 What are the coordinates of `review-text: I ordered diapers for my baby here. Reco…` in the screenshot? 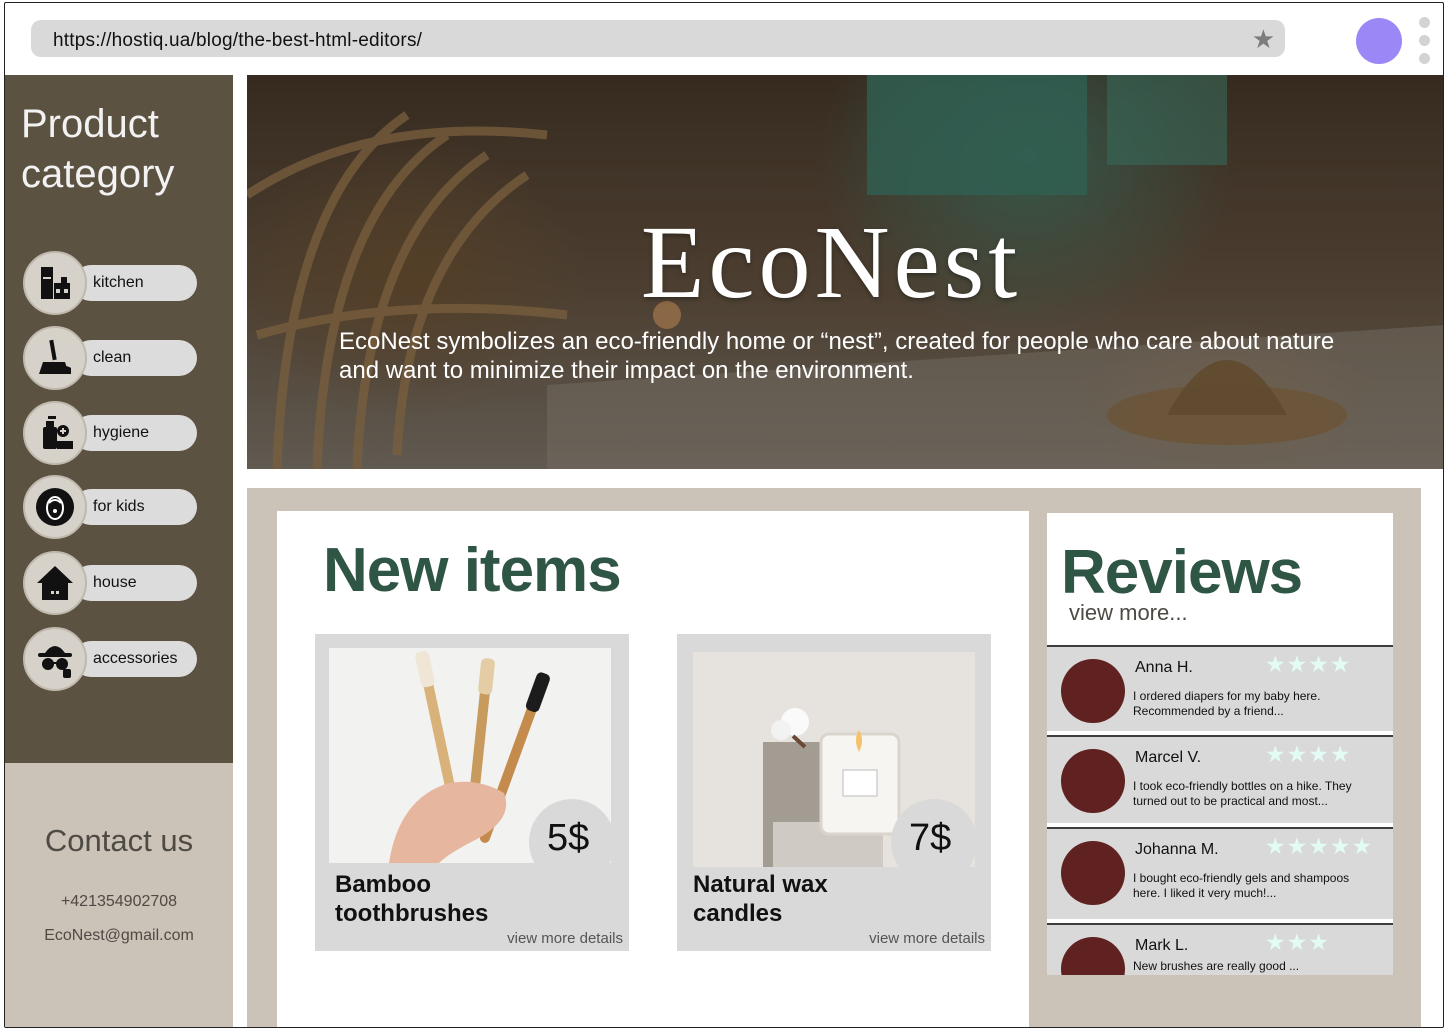 It's located at (1227, 703).